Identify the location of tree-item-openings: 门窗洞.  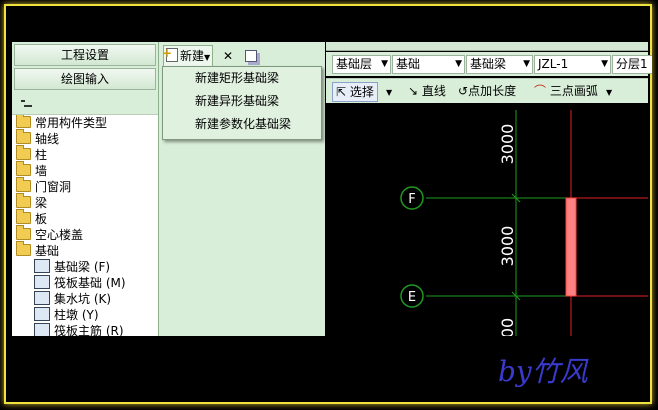
(85, 186).